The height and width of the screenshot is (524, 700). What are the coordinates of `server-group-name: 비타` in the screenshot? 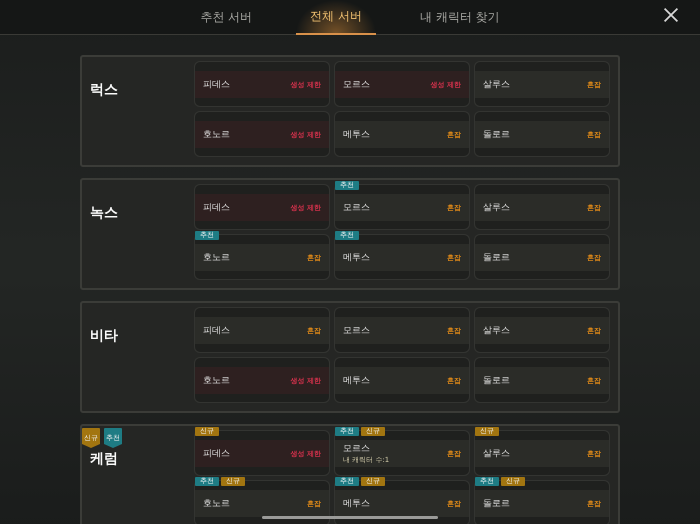 It's located at (104, 336).